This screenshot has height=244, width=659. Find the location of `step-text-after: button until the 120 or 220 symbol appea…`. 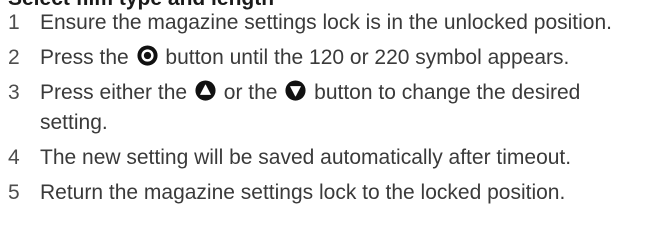

step-text-after: button until the 120 or 220 symbol appea… is located at coordinates (367, 57).